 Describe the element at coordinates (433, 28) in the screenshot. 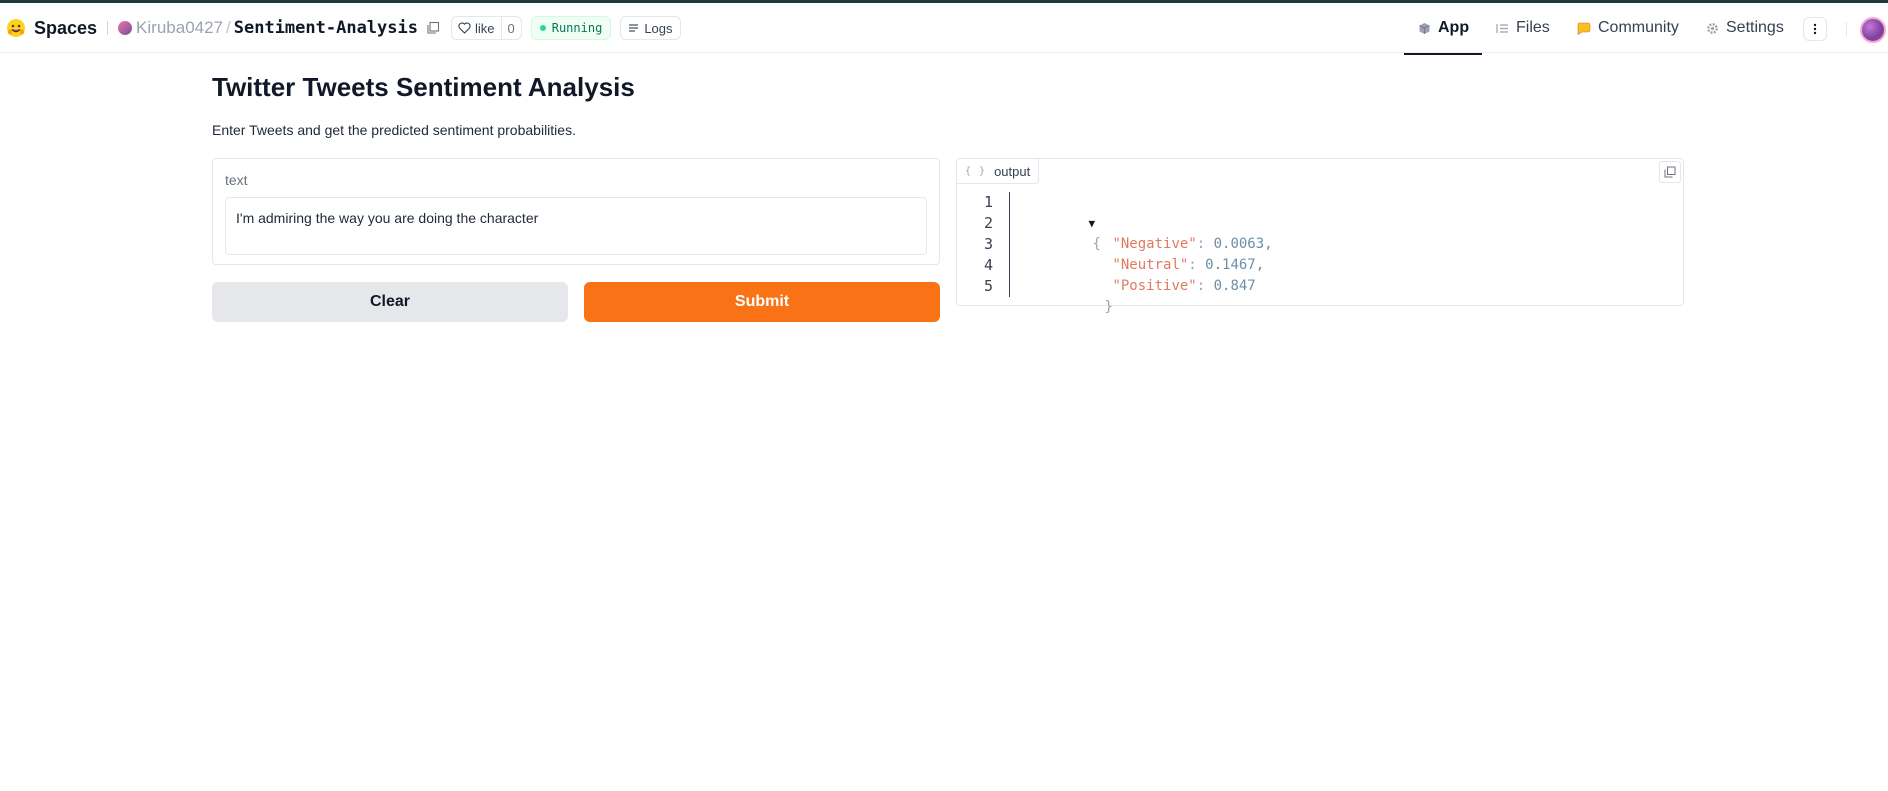

I see `copy-repo-name-icon` at that location.